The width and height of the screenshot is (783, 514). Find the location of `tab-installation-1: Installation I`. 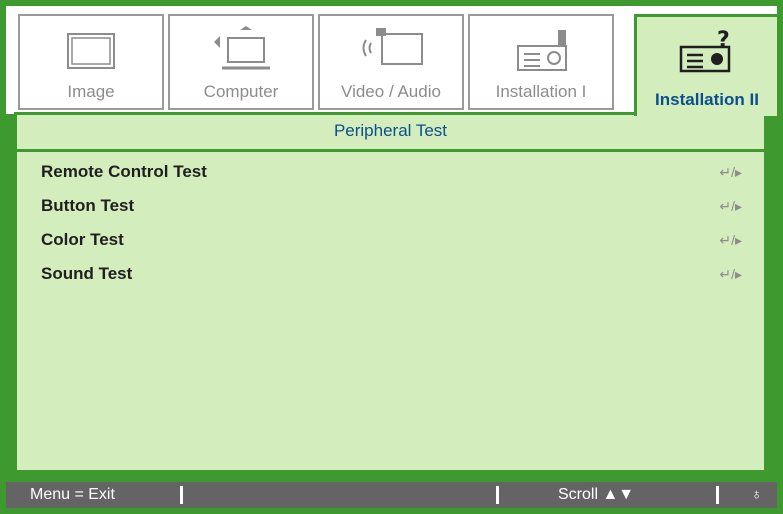

tab-installation-1: Installation I is located at coordinates (541, 62).